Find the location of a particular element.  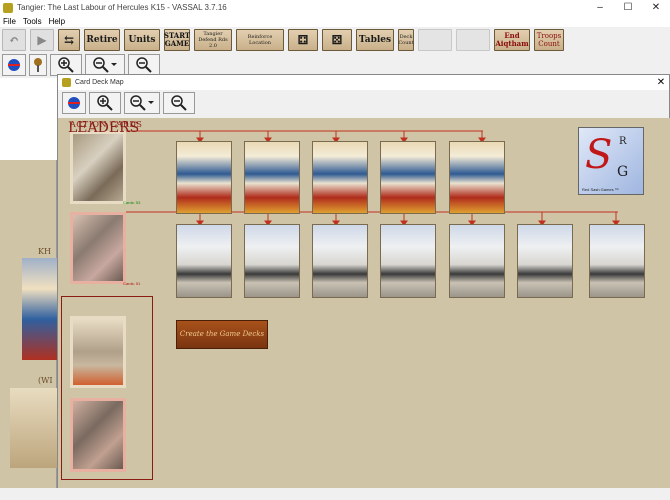

main-map-label-mid: (WI is located at coordinates (45, 380).